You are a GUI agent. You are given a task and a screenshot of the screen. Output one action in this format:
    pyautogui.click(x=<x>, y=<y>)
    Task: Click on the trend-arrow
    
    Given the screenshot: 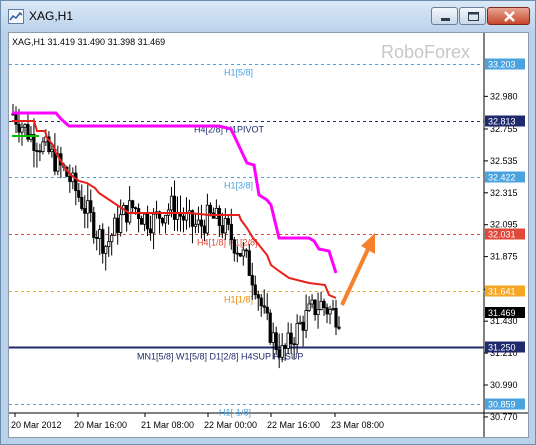 What is the action you would take?
    pyautogui.click(x=357, y=269)
    